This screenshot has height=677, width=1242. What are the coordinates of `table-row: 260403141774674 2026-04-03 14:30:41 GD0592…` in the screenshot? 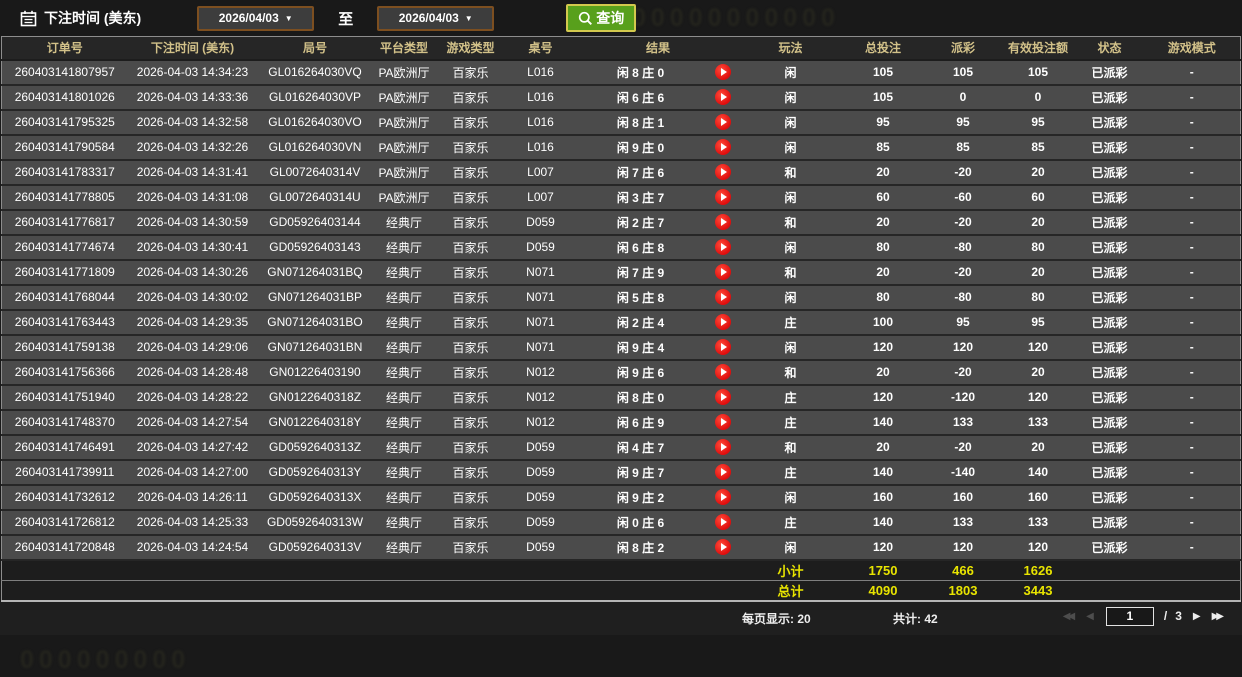 It's located at (621, 247).